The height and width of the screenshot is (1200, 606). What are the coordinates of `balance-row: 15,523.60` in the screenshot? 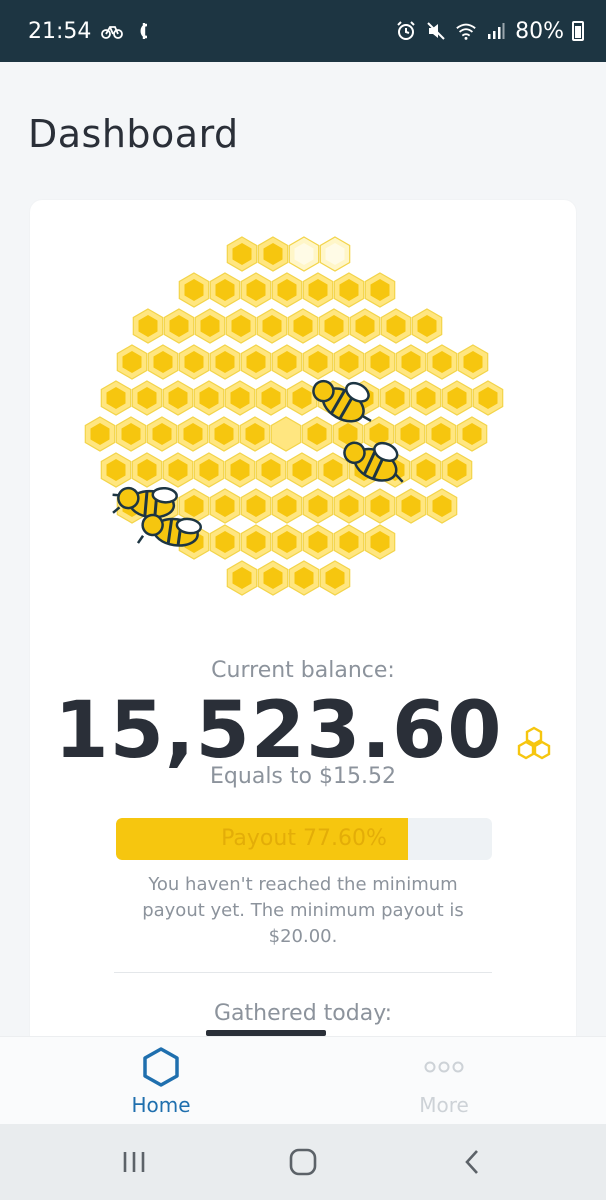 It's located at (303, 731).